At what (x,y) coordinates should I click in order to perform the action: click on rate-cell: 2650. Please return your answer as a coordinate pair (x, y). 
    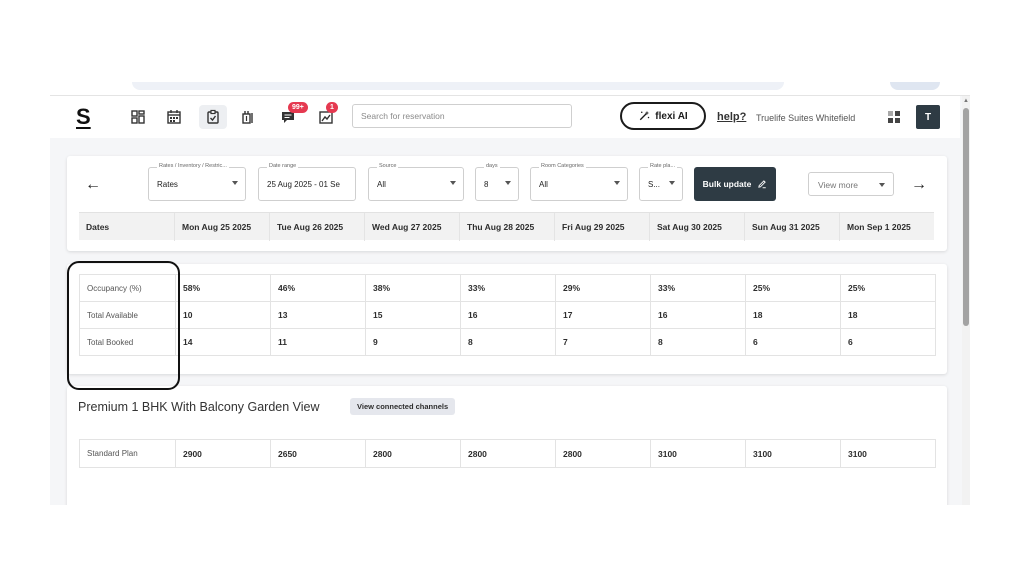
    Looking at the image, I should click on (318, 453).